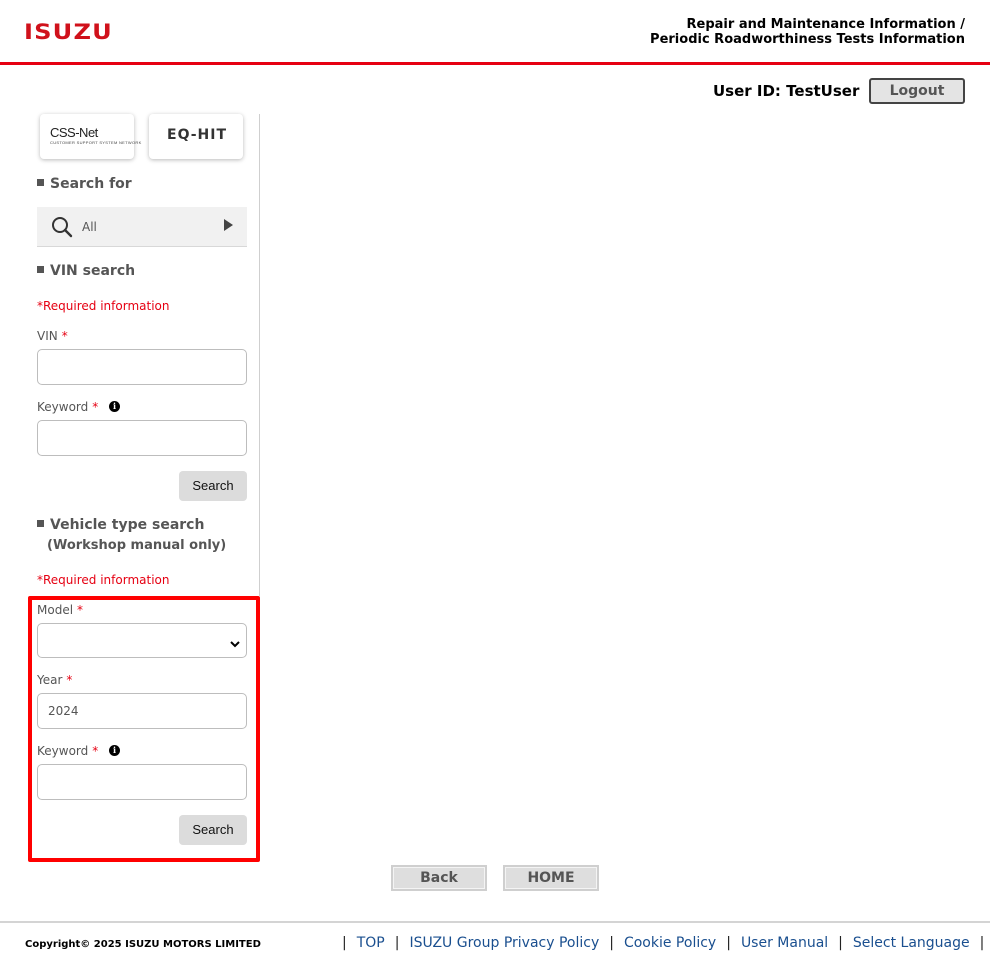 The width and height of the screenshot is (990, 971). What do you see at coordinates (144, 729) in the screenshot?
I see `highlight-box` at bounding box center [144, 729].